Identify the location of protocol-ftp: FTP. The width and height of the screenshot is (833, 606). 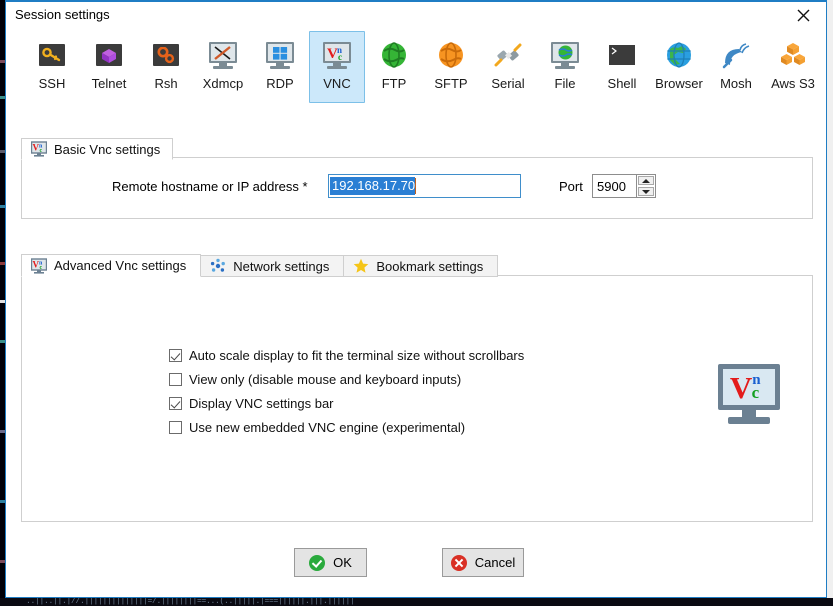
(394, 67).